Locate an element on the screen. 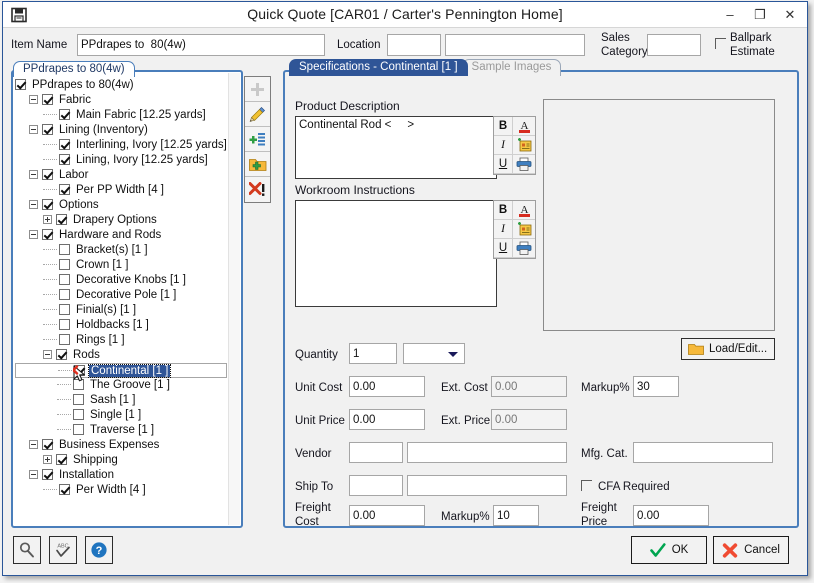 This screenshot has height=583, width=814. add-folder-button is located at coordinates (257, 164).